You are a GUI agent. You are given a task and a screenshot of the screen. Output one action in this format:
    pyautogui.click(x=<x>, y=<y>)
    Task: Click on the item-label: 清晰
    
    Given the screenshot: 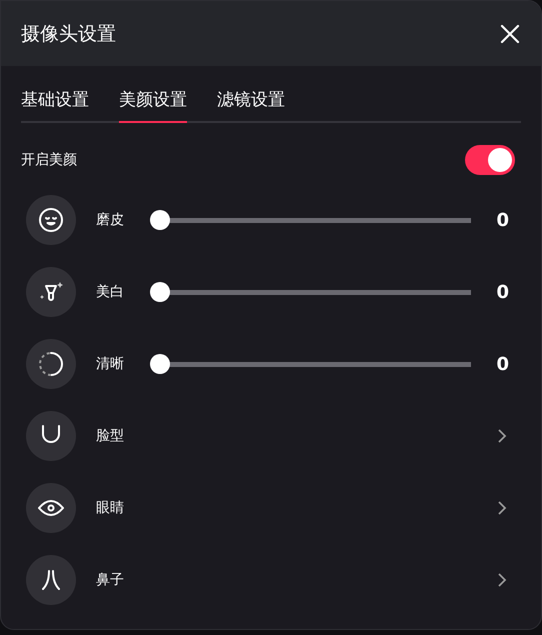 What is the action you would take?
    pyautogui.click(x=110, y=364)
    